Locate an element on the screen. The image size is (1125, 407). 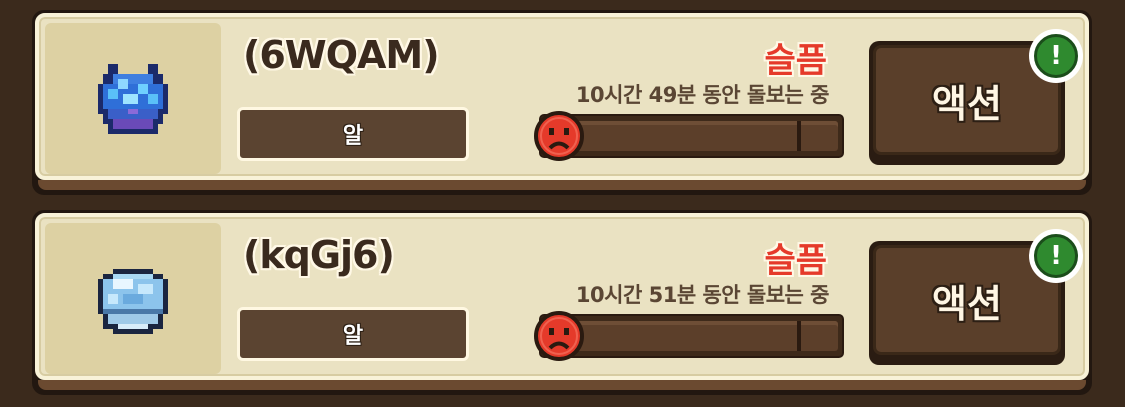
blue-crystal-creature-icon is located at coordinates (133, 99).